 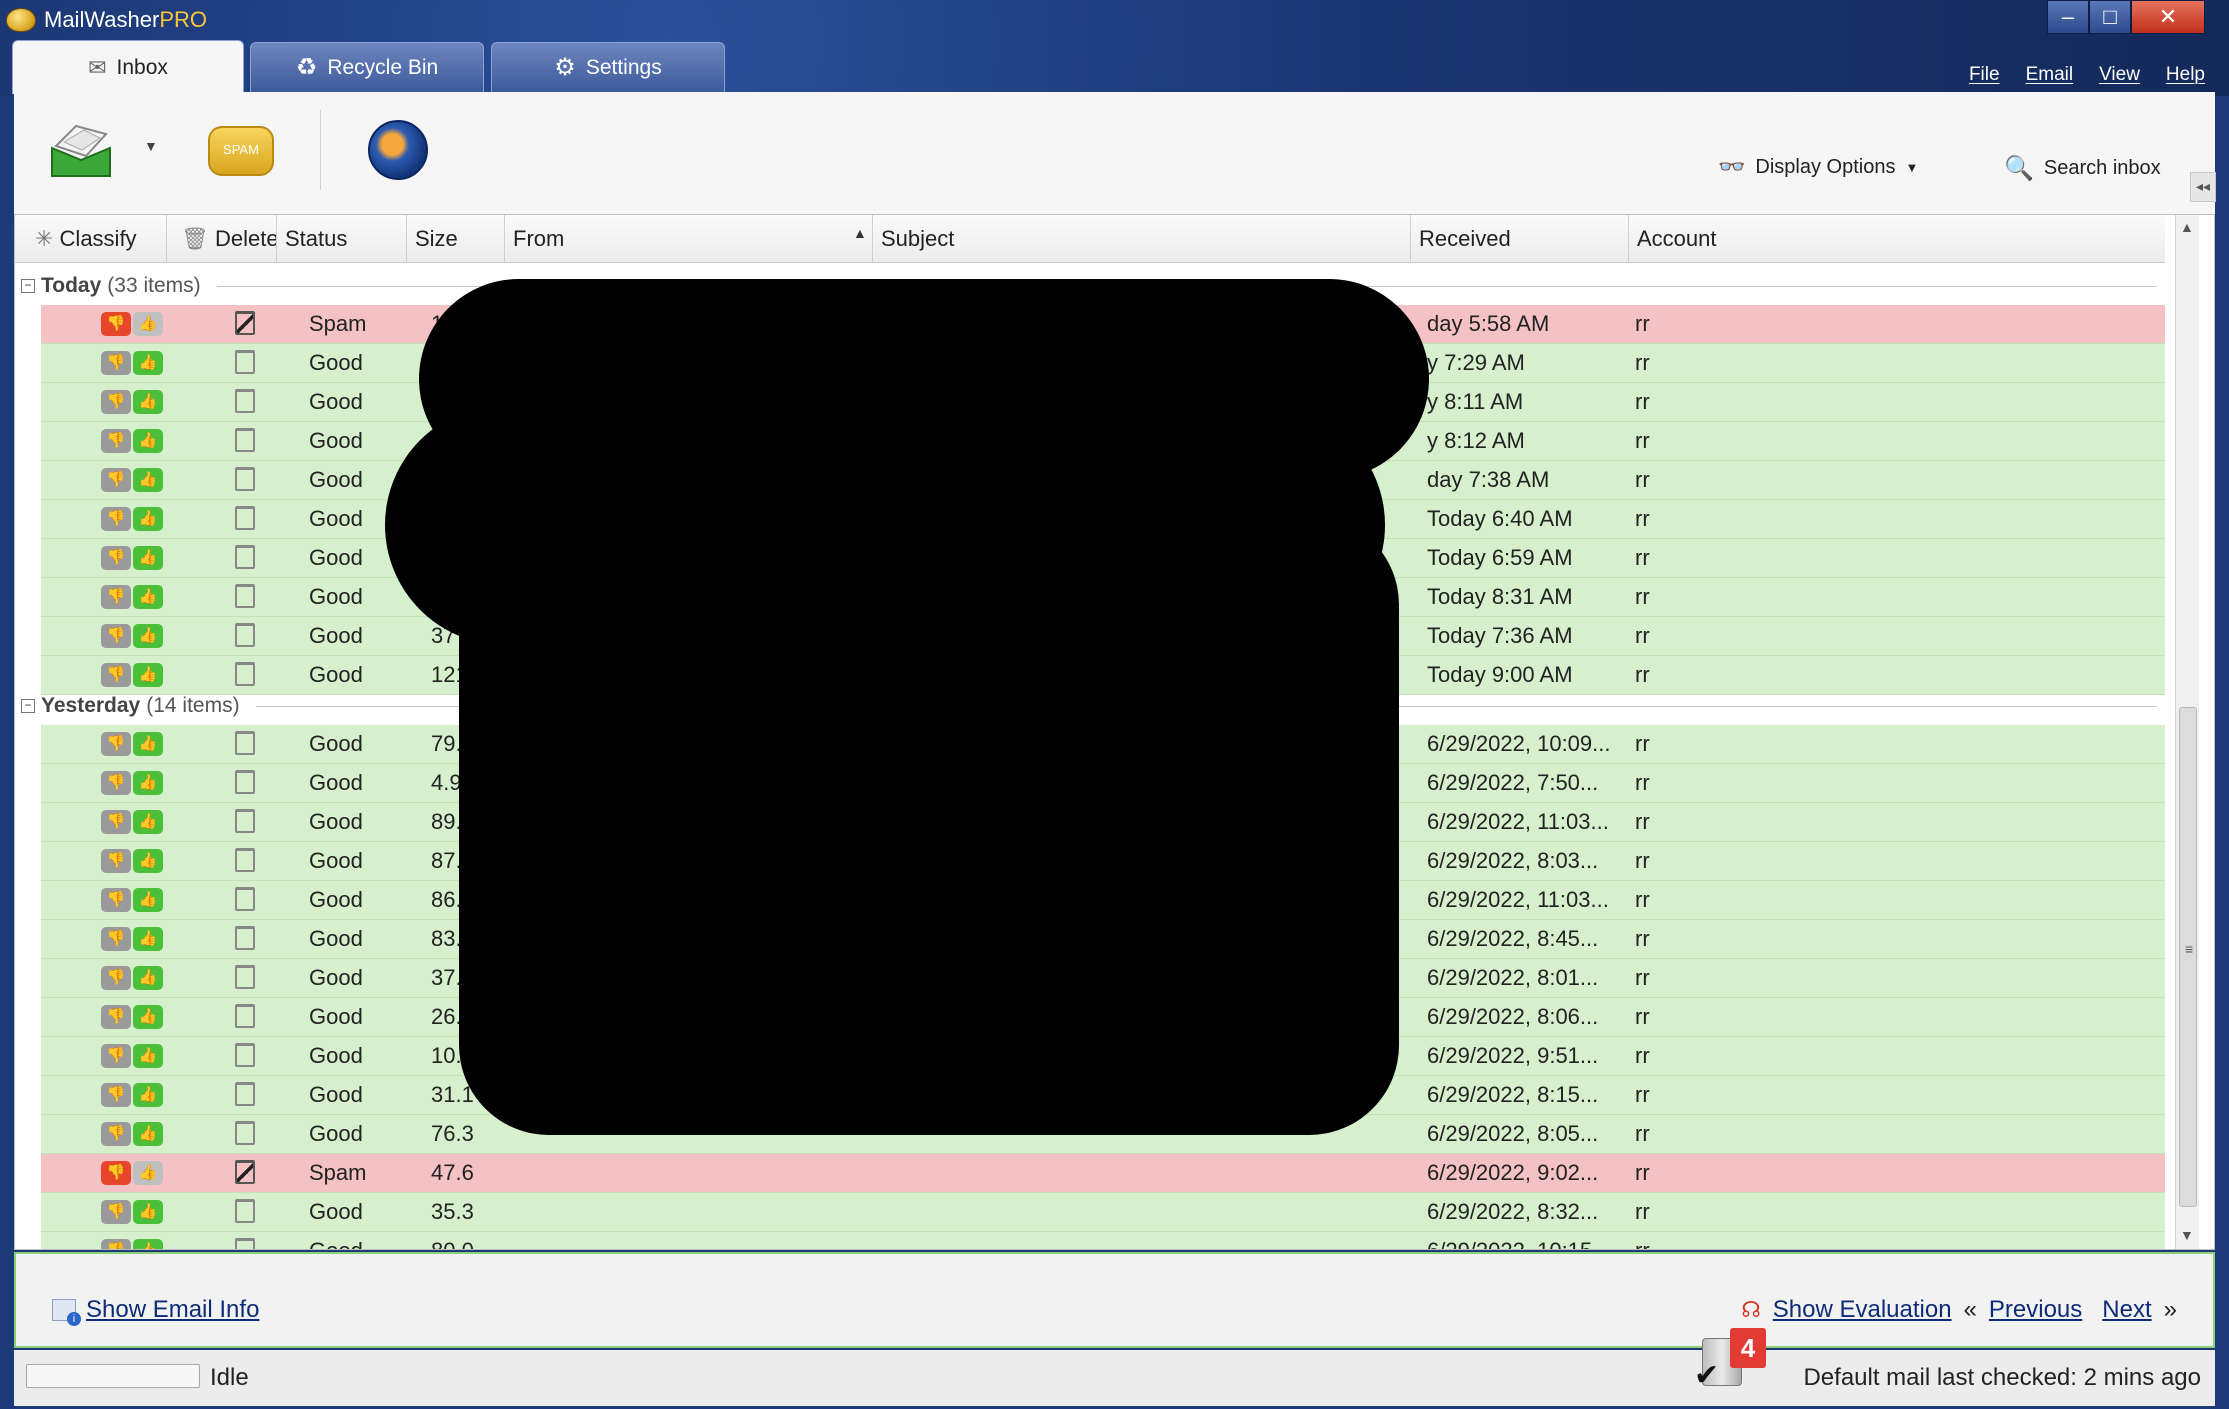 I want to click on minimize-button: –, so click(x=2068, y=17).